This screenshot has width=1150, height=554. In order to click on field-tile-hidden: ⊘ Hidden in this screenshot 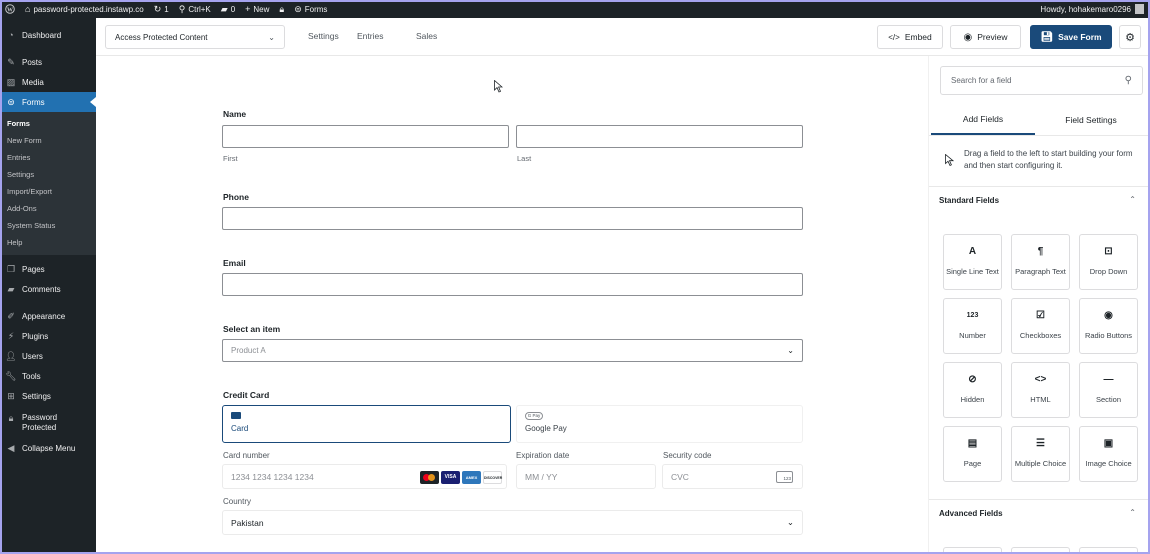, I will do `click(972, 390)`.